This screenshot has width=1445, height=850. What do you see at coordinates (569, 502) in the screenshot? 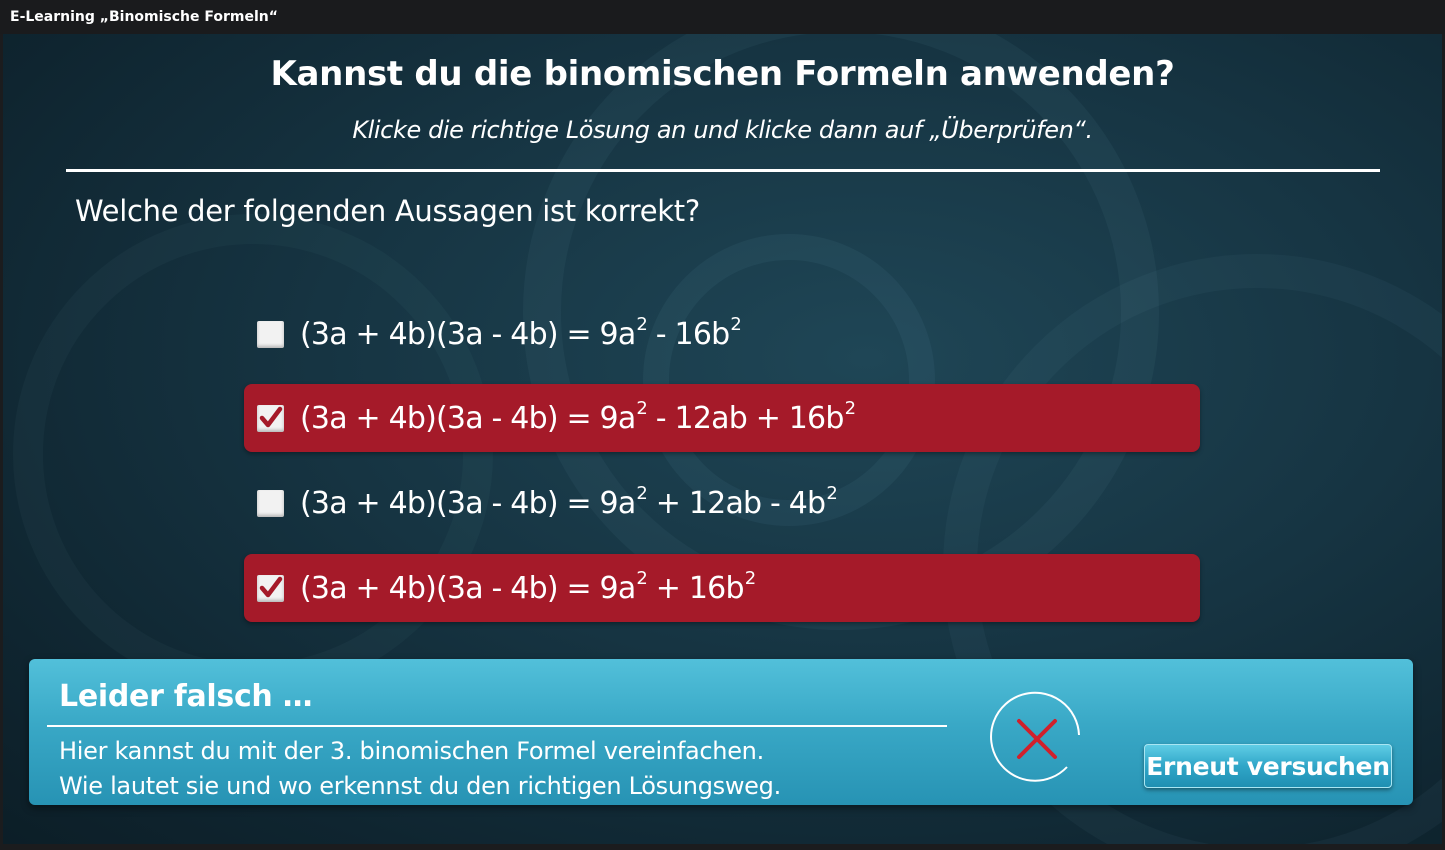
I see `answer-text-3: (3a + 4b)(3a - 4b) = 9a2 + 12ab - 4b2` at bounding box center [569, 502].